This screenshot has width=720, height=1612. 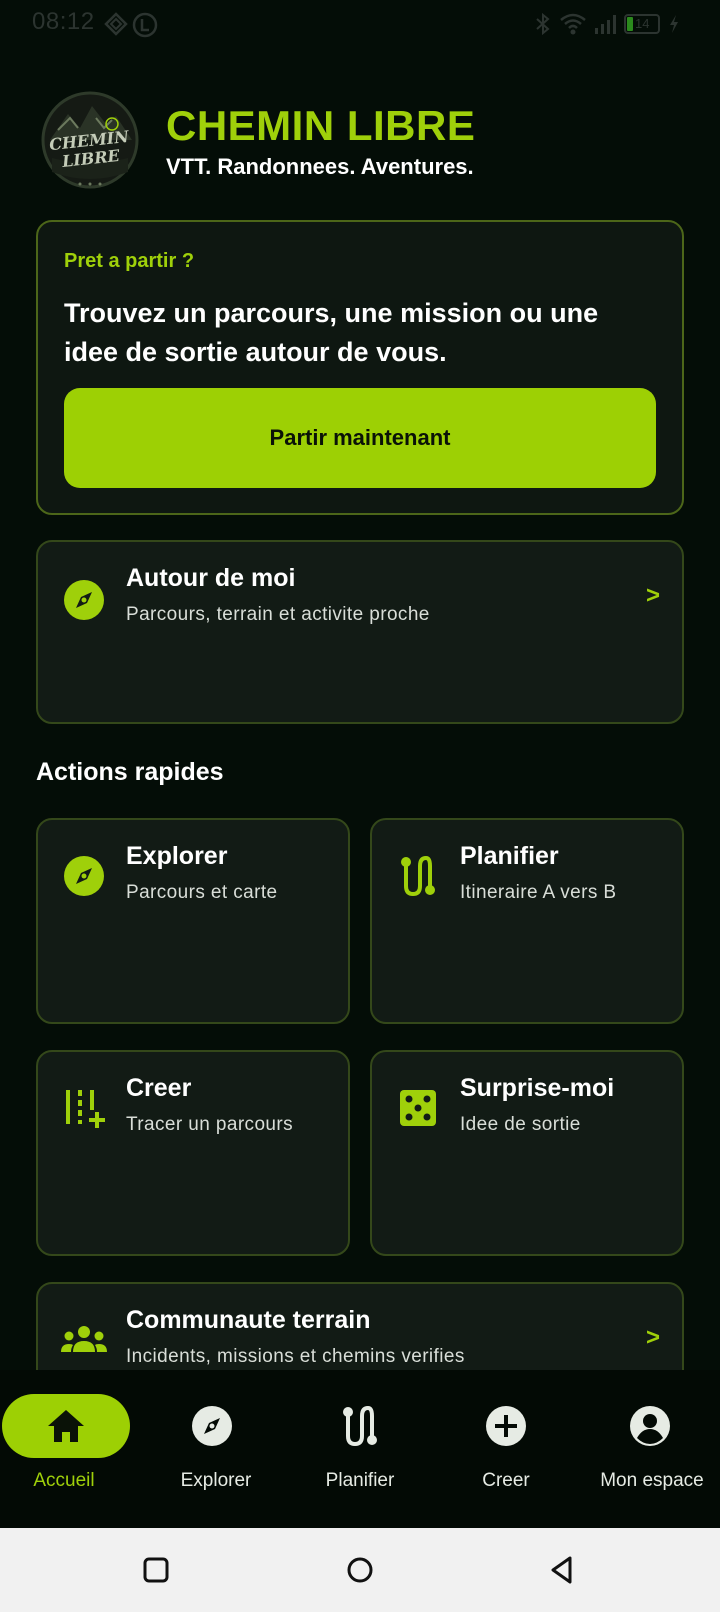 What do you see at coordinates (527, 1153) in the screenshot?
I see `quick-action-surprise: Surprise-moi Idee de sortie` at bounding box center [527, 1153].